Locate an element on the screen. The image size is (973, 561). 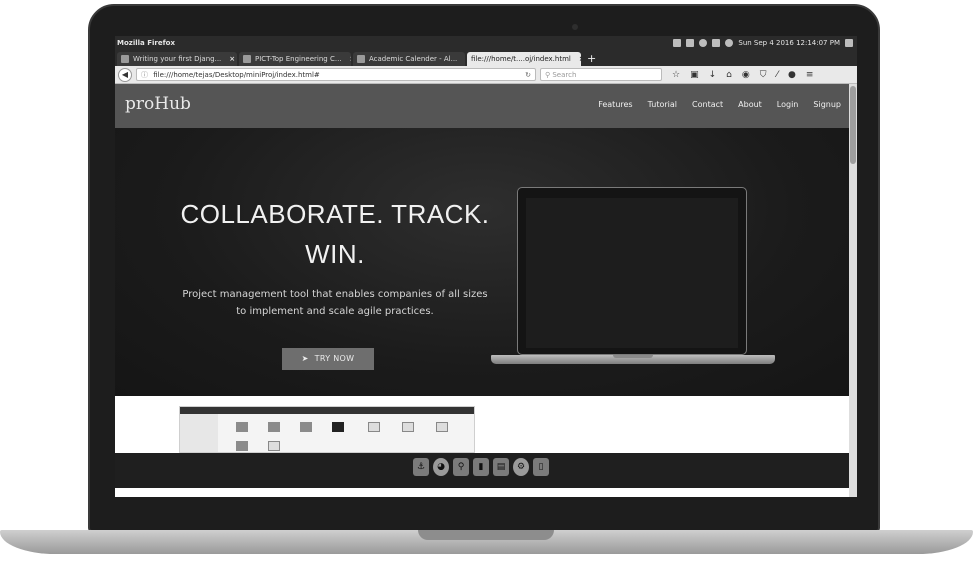
file-manager-sidebar is located at coordinates (199, 433).